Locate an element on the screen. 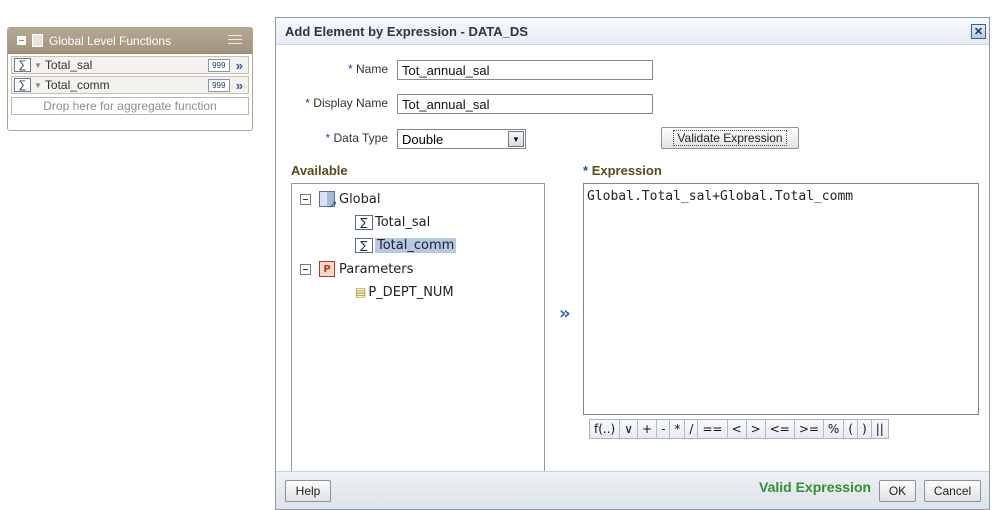  aggregate-label: Total_comm is located at coordinates (77, 85).